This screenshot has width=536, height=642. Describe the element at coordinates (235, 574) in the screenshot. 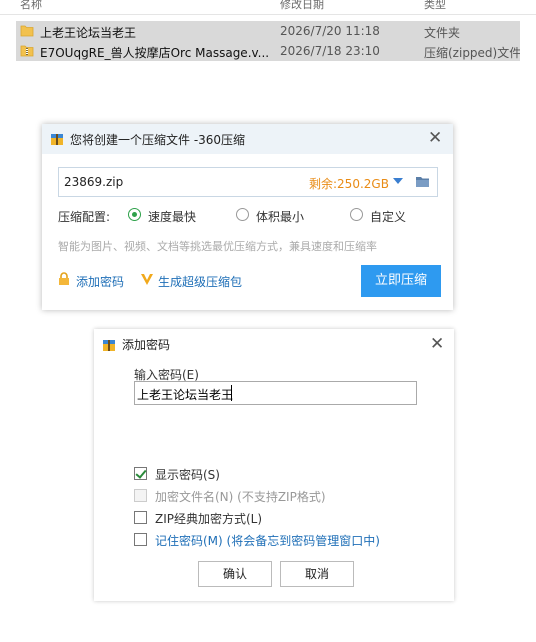

I see `confirm-button: 确认` at that location.